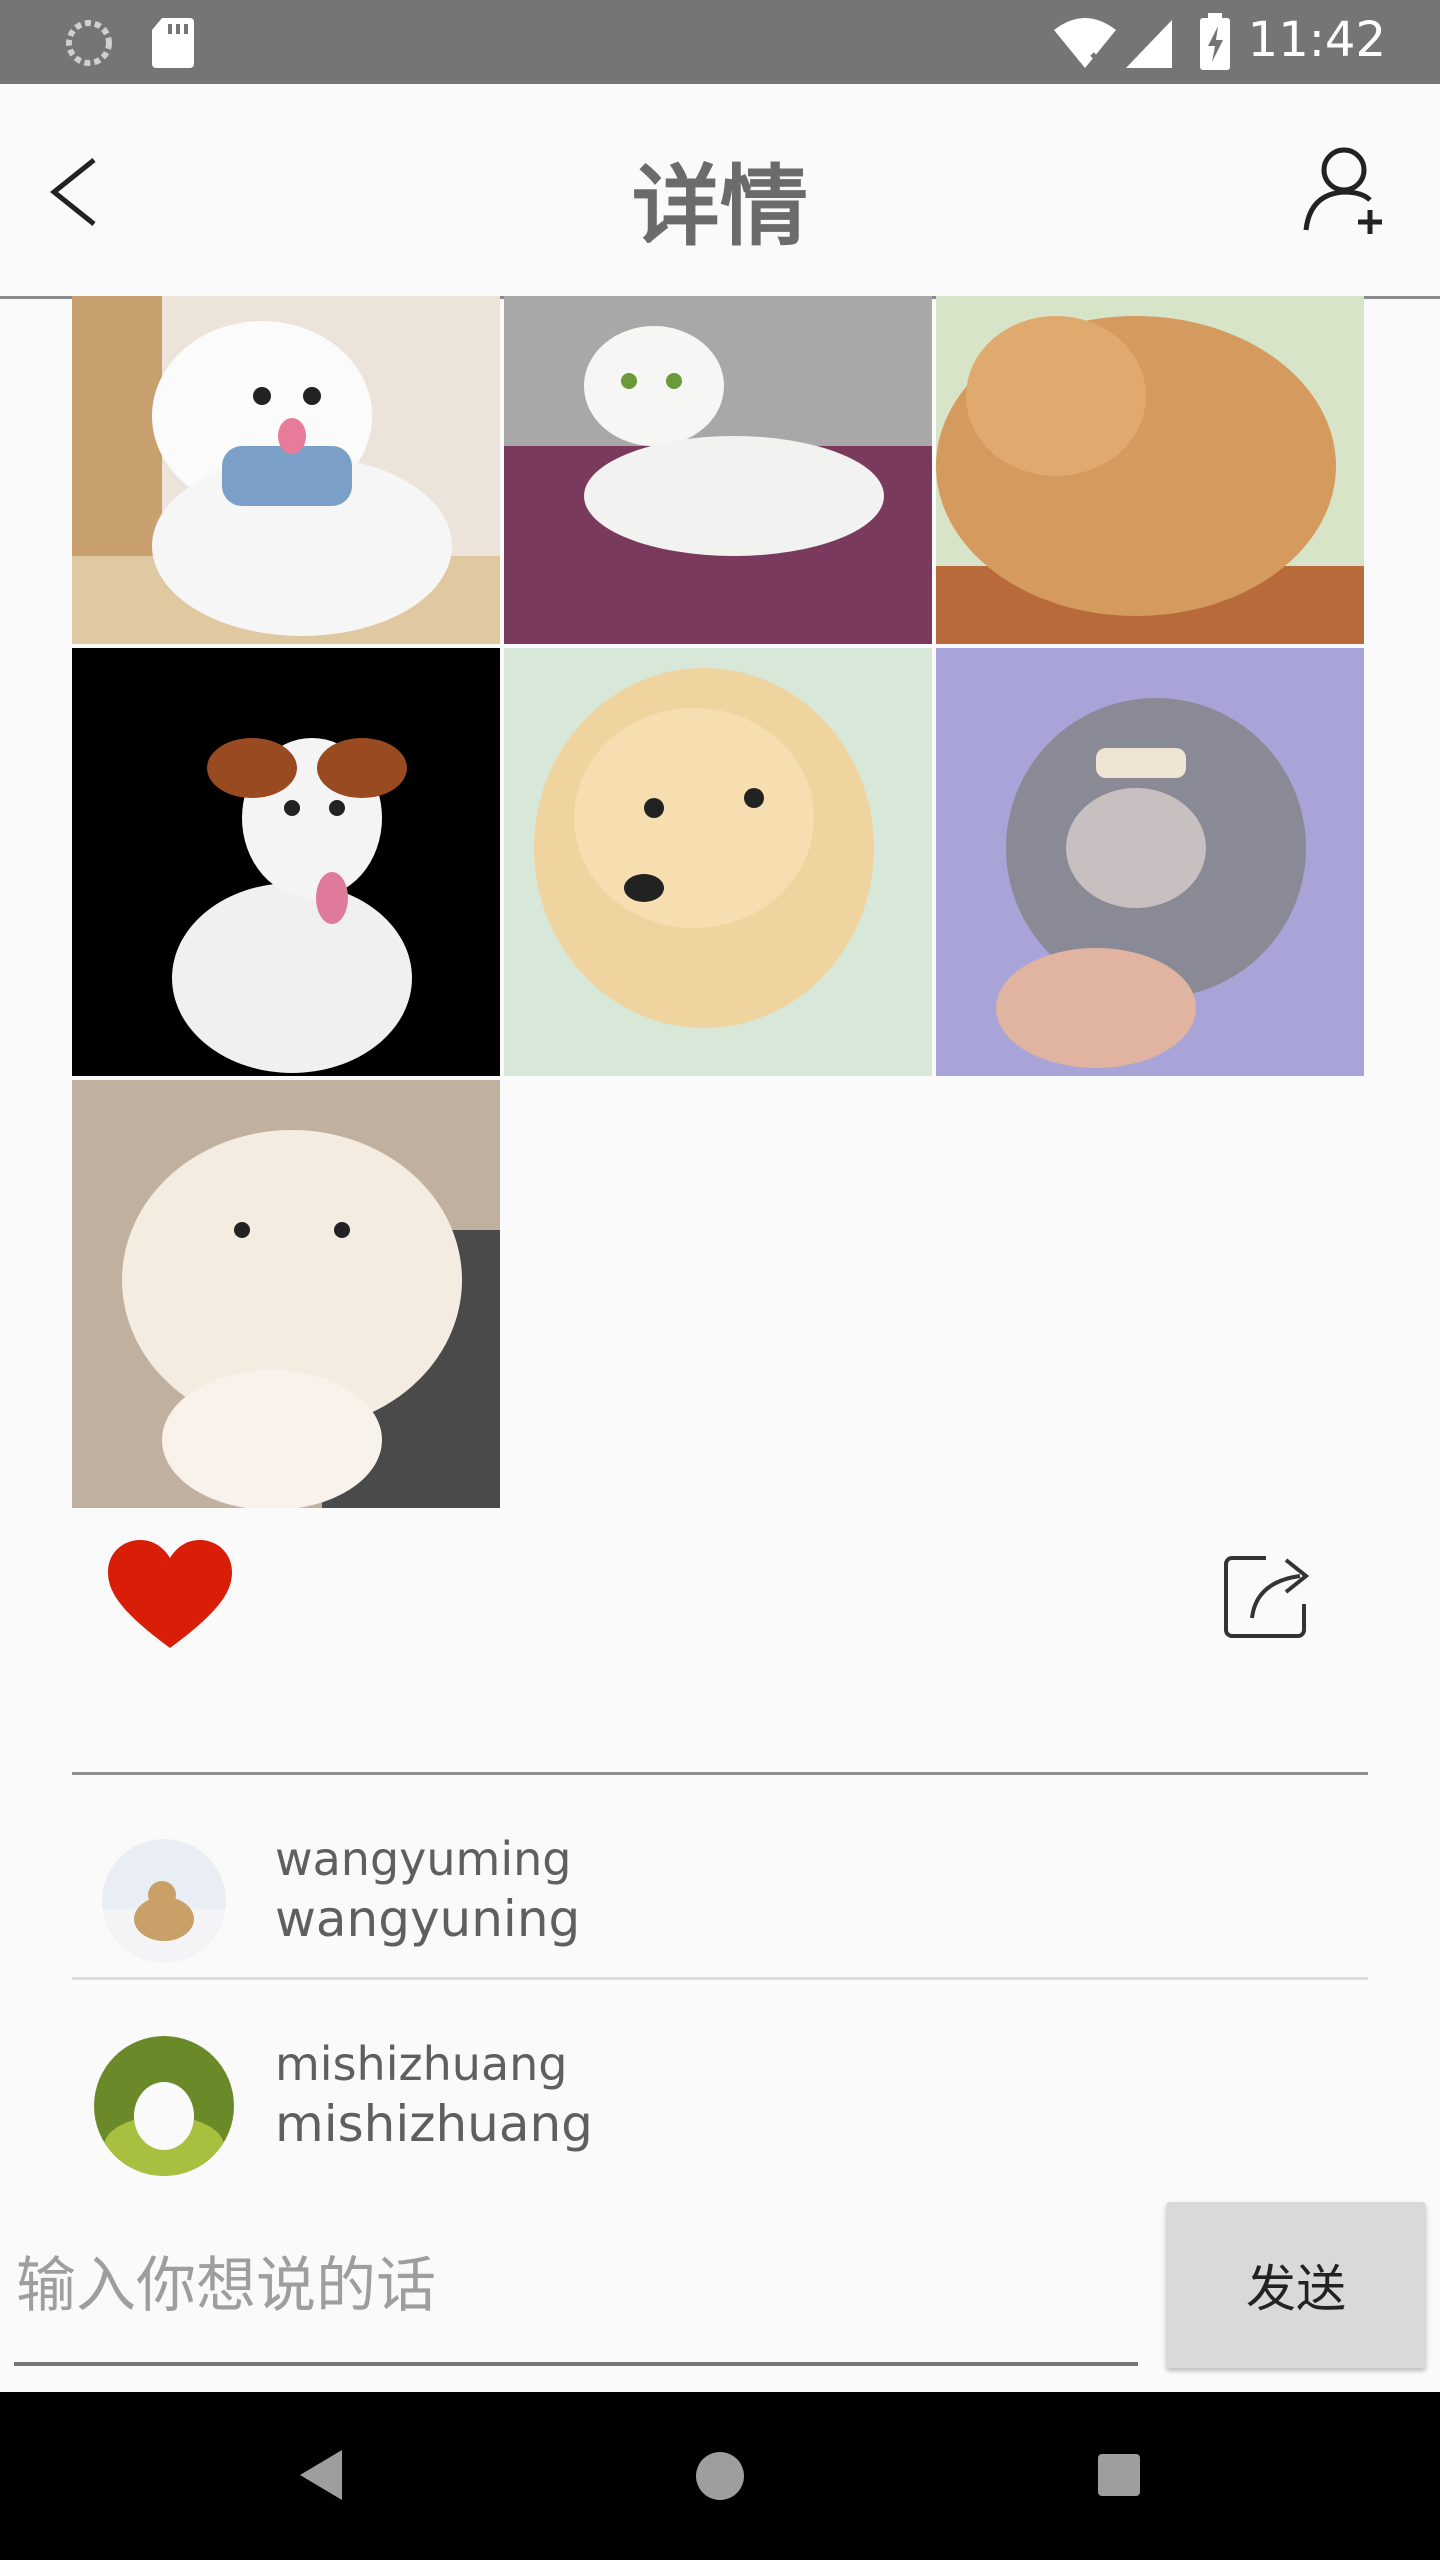 This screenshot has height=2560, width=1440. What do you see at coordinates (1296, 2285) in the screenshot?
I see `send-button: 发送` at bounding box center [1296, 2285].